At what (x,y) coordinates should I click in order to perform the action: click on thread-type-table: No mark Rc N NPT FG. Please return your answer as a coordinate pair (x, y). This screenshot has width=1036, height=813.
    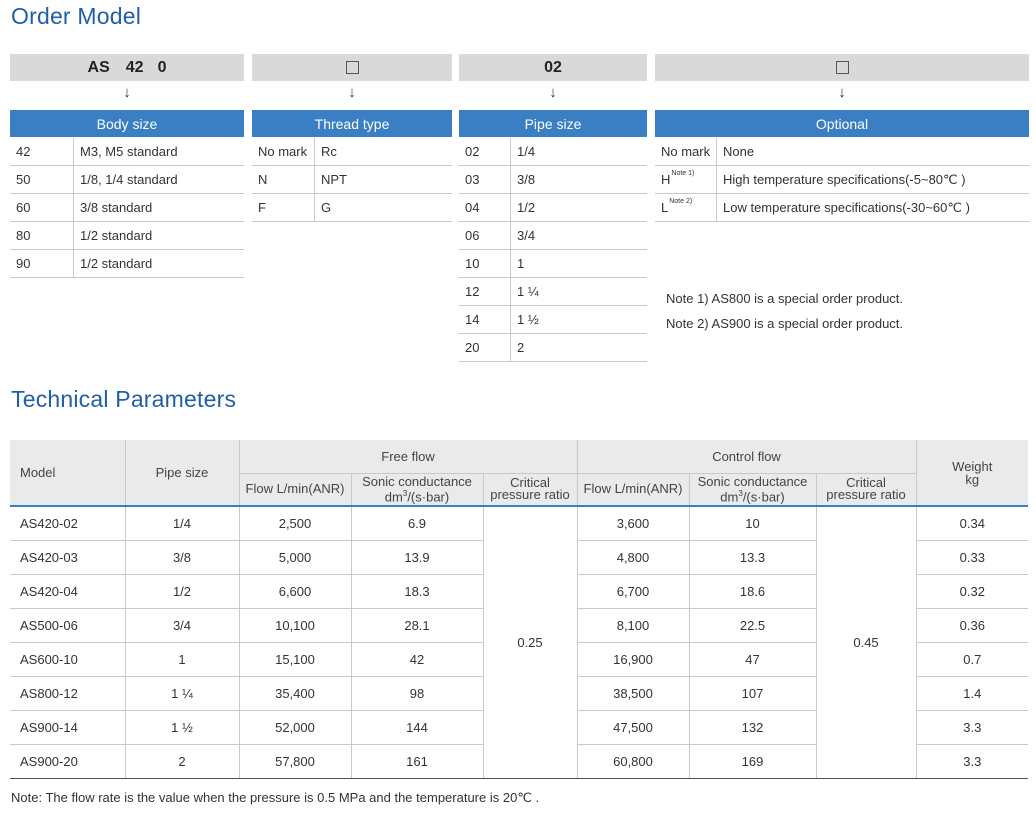
    Looking at the image, I should click on (352, 180).